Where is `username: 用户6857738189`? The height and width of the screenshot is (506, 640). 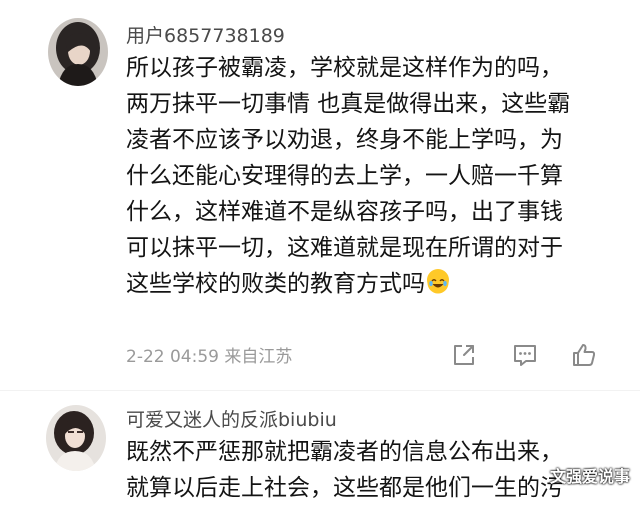
username: 用户6857738189 is located at coordinates (205, 34).